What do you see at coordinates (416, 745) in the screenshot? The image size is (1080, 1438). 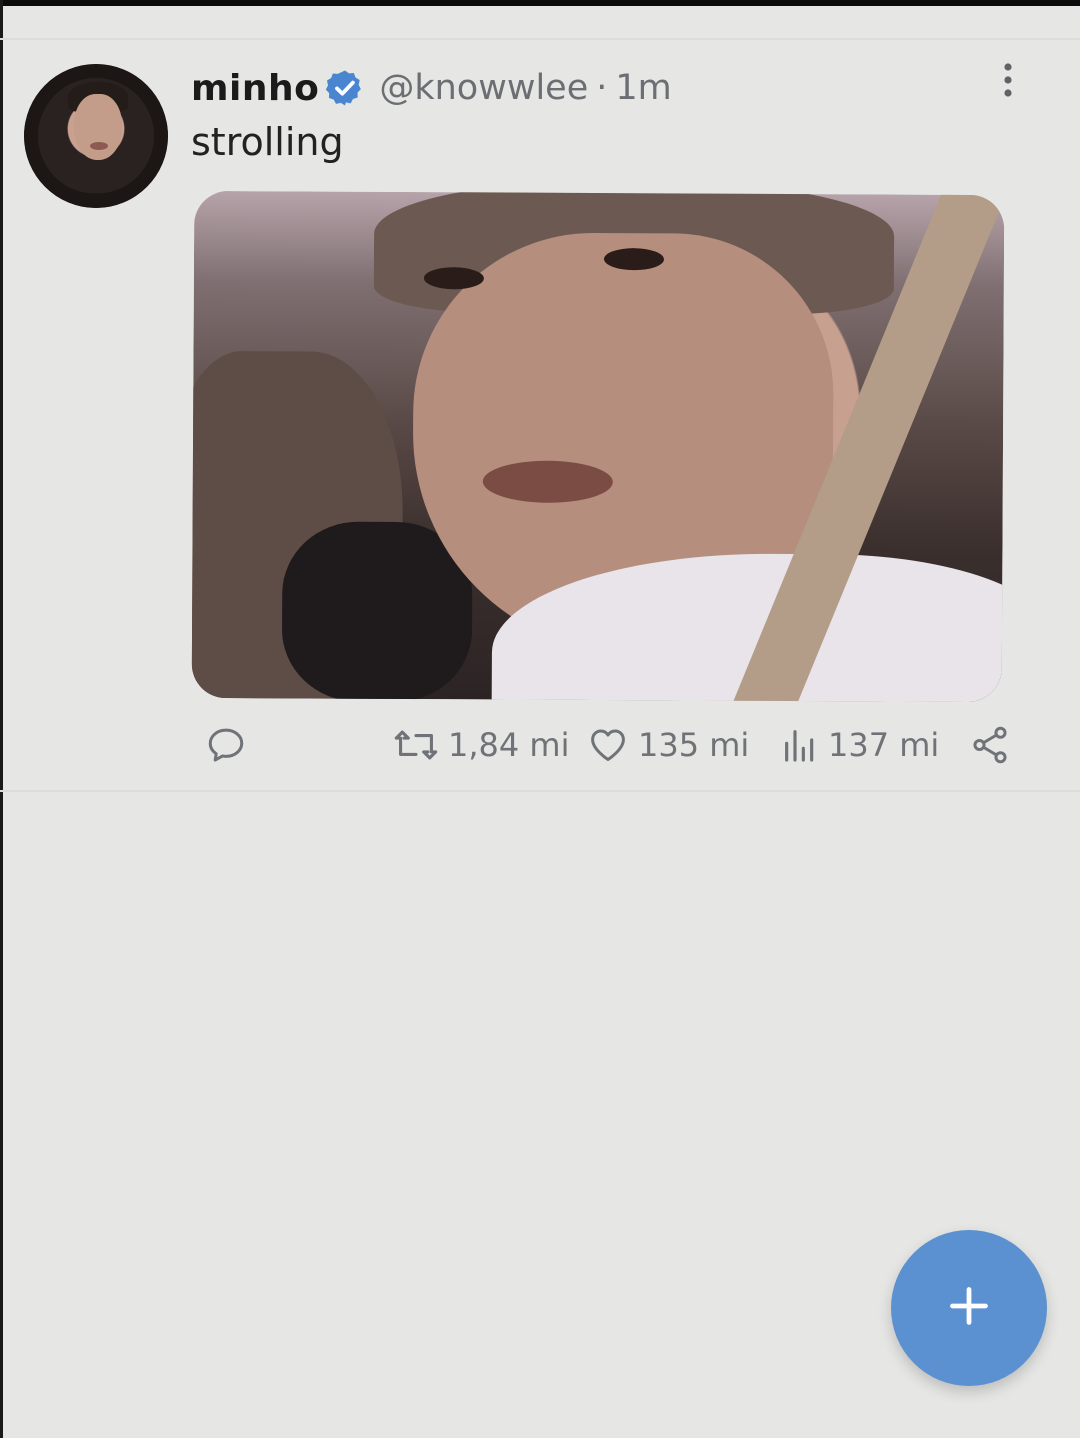 I see `retweet-icon` at bounding box center [416, 745].